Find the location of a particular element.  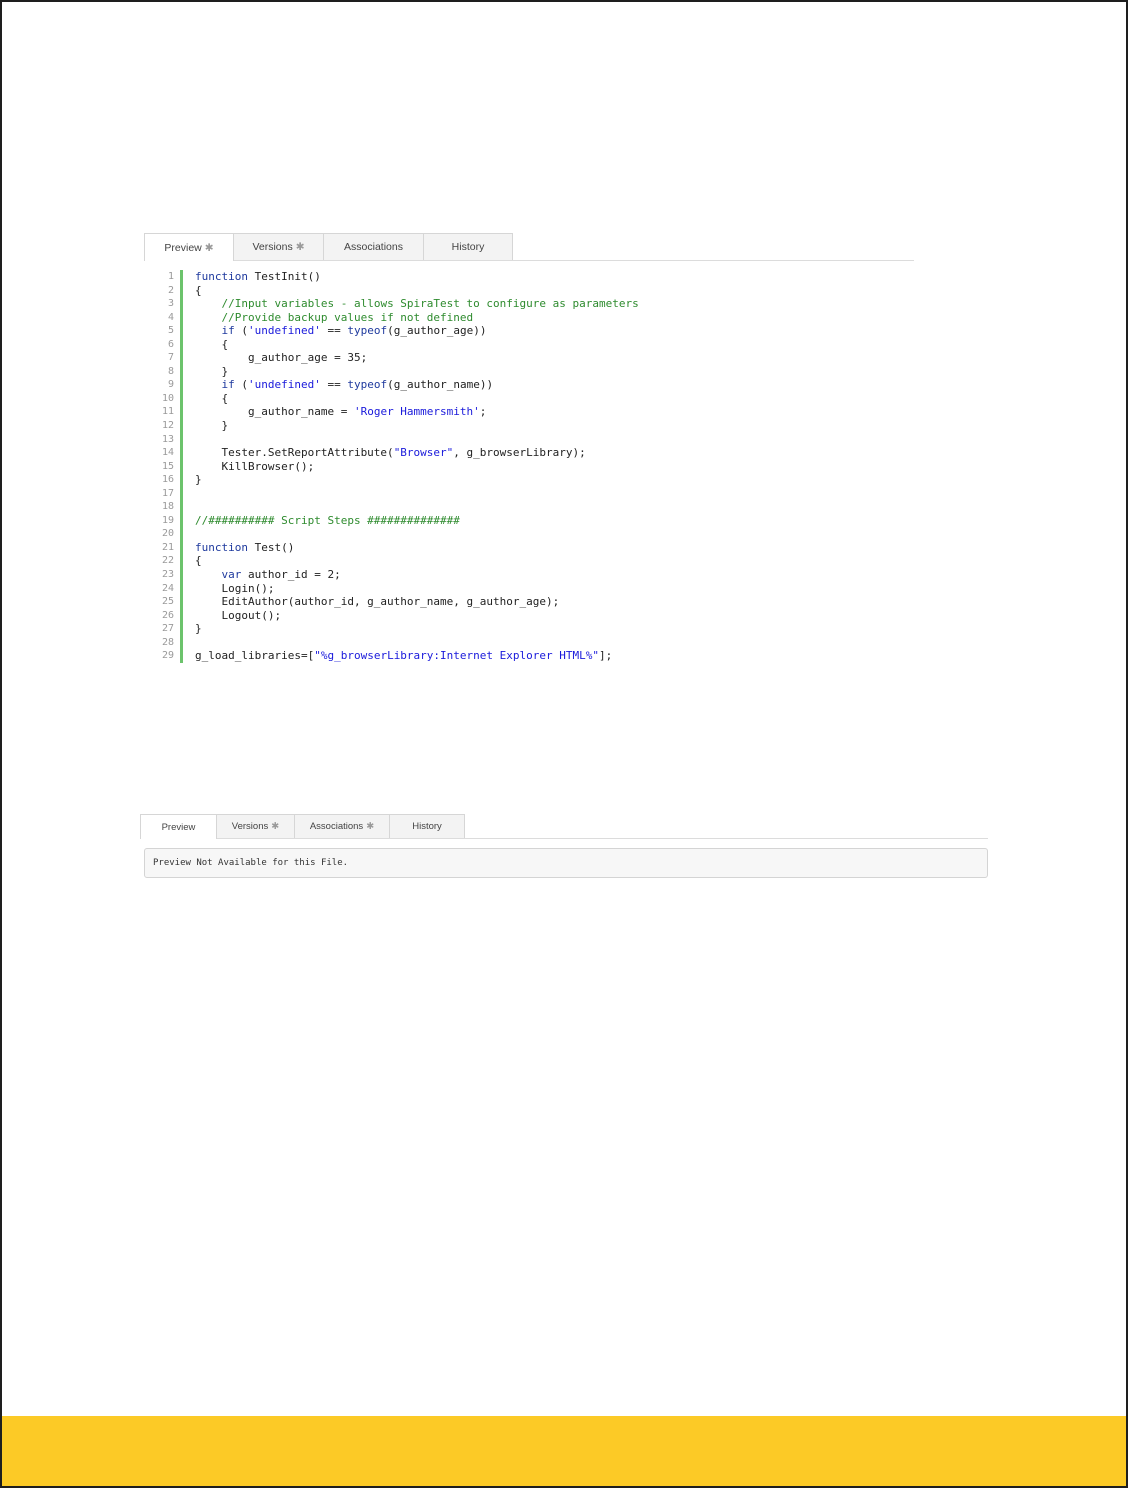

code-text: g_author_age = 35; is located at coordinates (281, 358).